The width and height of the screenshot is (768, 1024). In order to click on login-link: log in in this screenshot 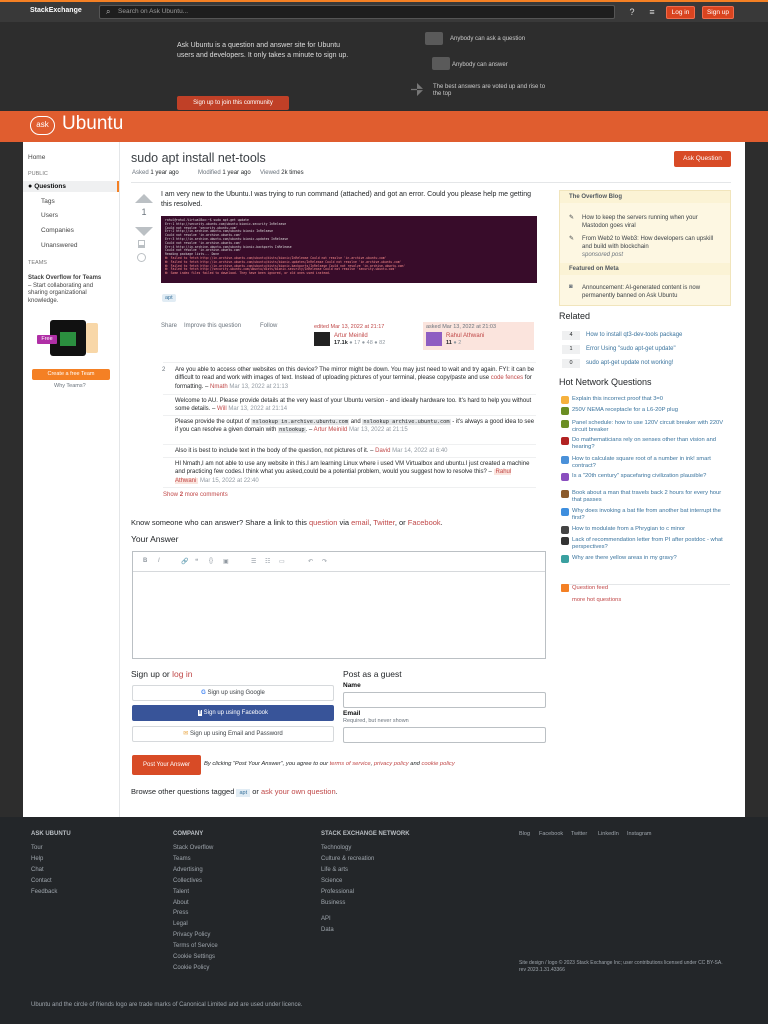, I will do `click(182, 674)`.